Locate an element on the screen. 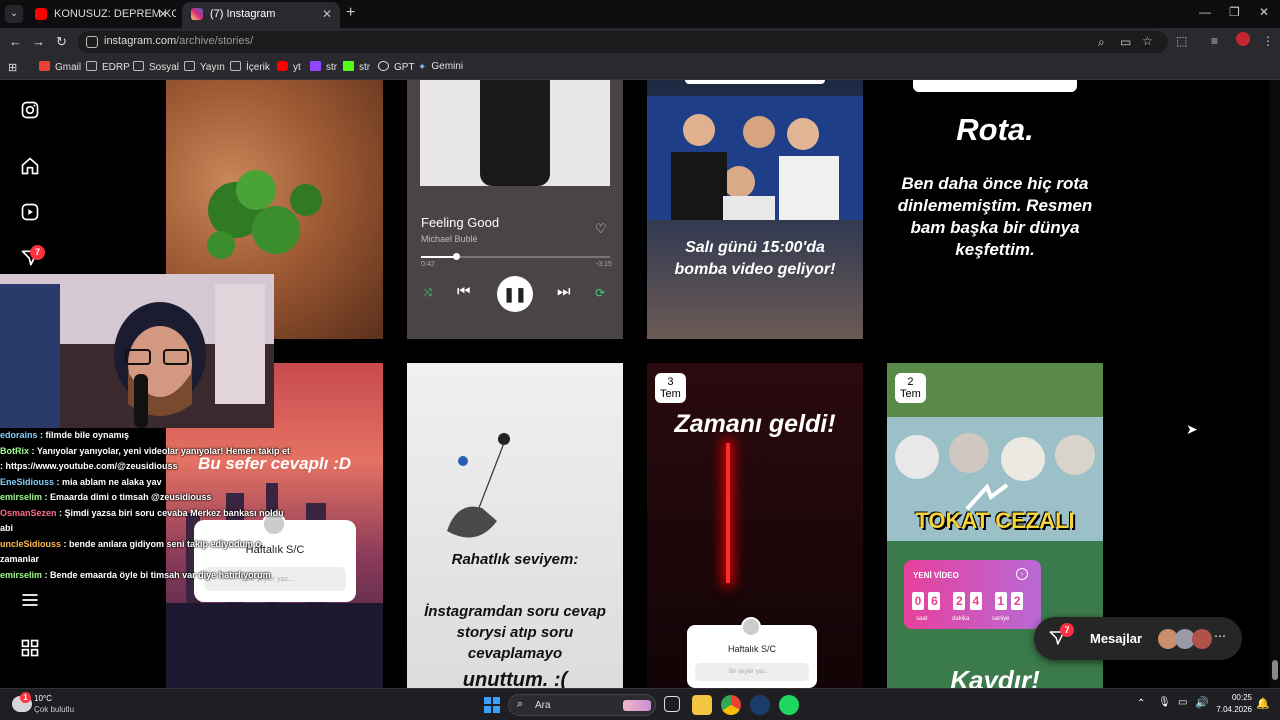 This screenshot has height=720, width=1280. cast-icon: ▭ is located at coordinates (1125, 42).